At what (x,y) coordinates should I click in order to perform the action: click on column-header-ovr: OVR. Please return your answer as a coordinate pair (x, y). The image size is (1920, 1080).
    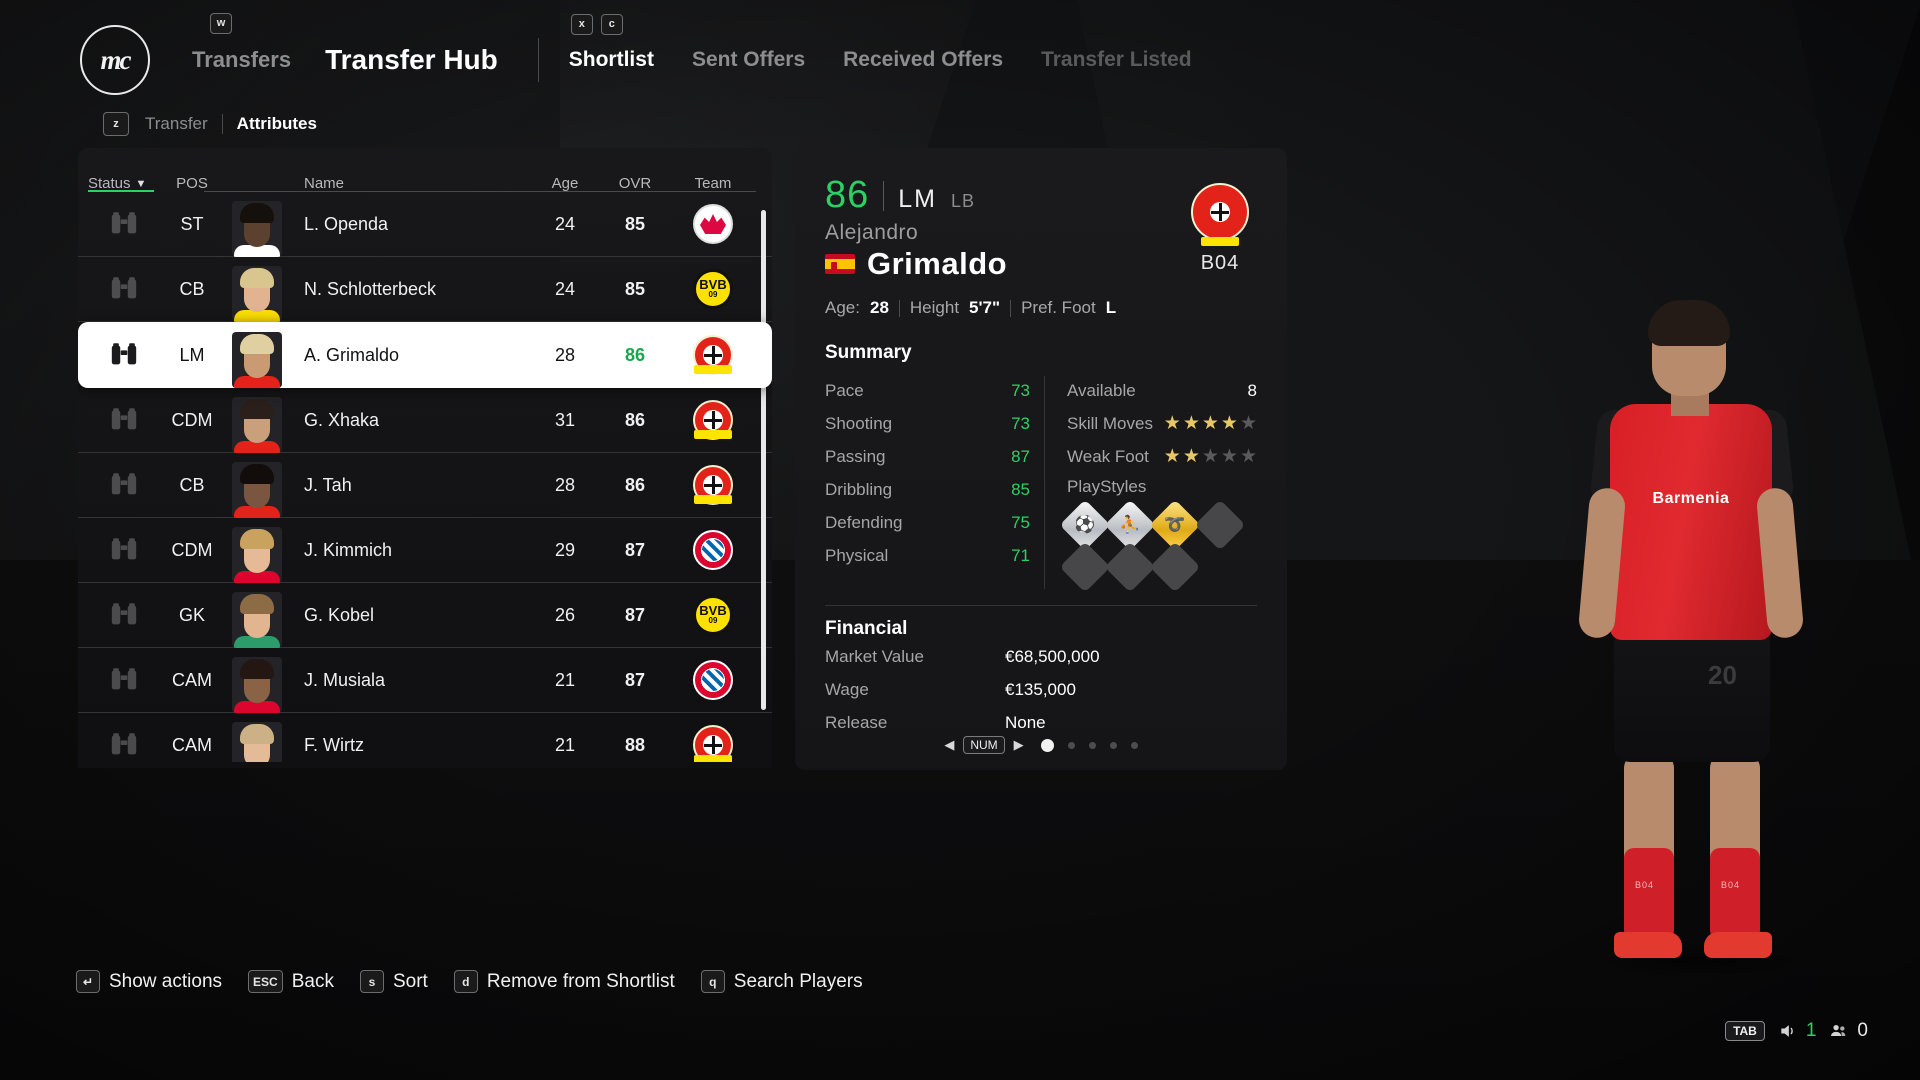
    Looking at the image, I should click on (635, 183).